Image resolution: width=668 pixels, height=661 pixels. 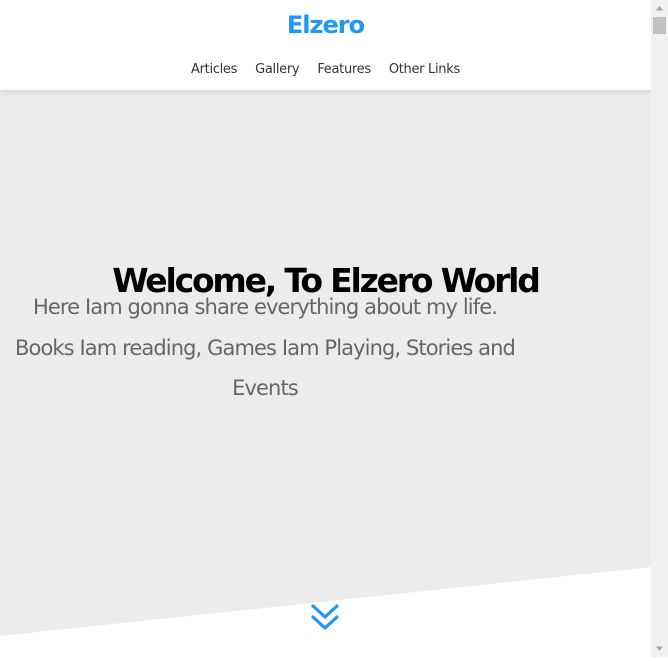 I want to click on main-nav: Articles Gallery Features Other Links, so click(x=325, y=70).